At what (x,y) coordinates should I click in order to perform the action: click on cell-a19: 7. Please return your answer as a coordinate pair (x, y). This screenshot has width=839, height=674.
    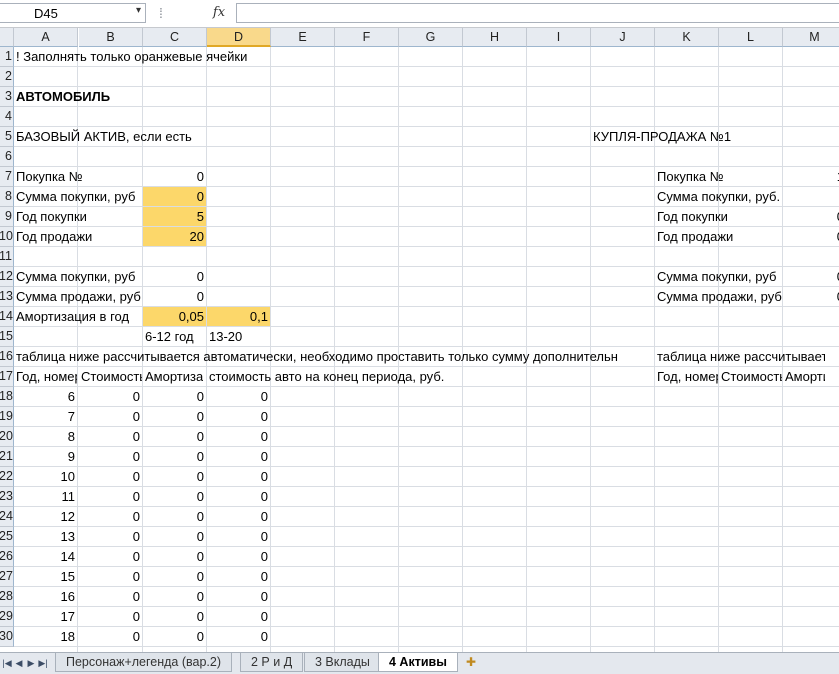
    Looking at the image, I should click on (44, 417).